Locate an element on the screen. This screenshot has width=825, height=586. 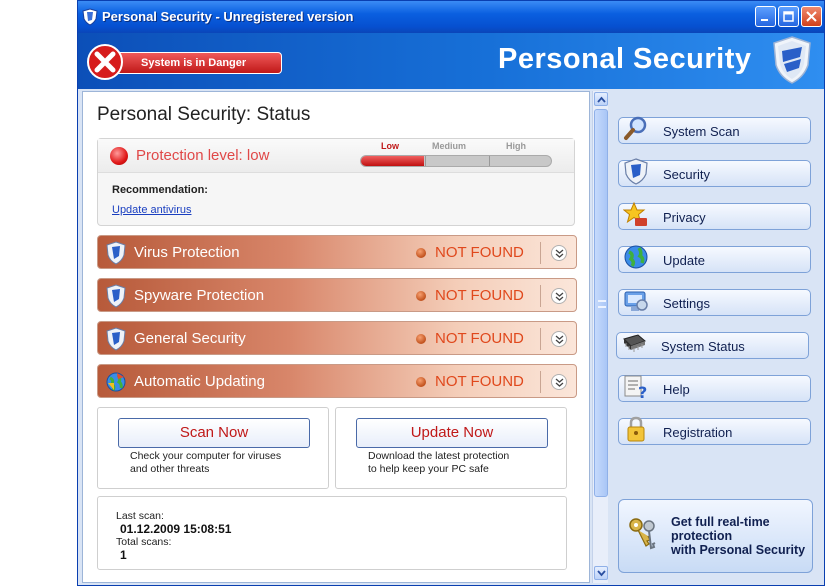
title-bar: Personal Security - Unregistered version is located at coordinates (451, 17).